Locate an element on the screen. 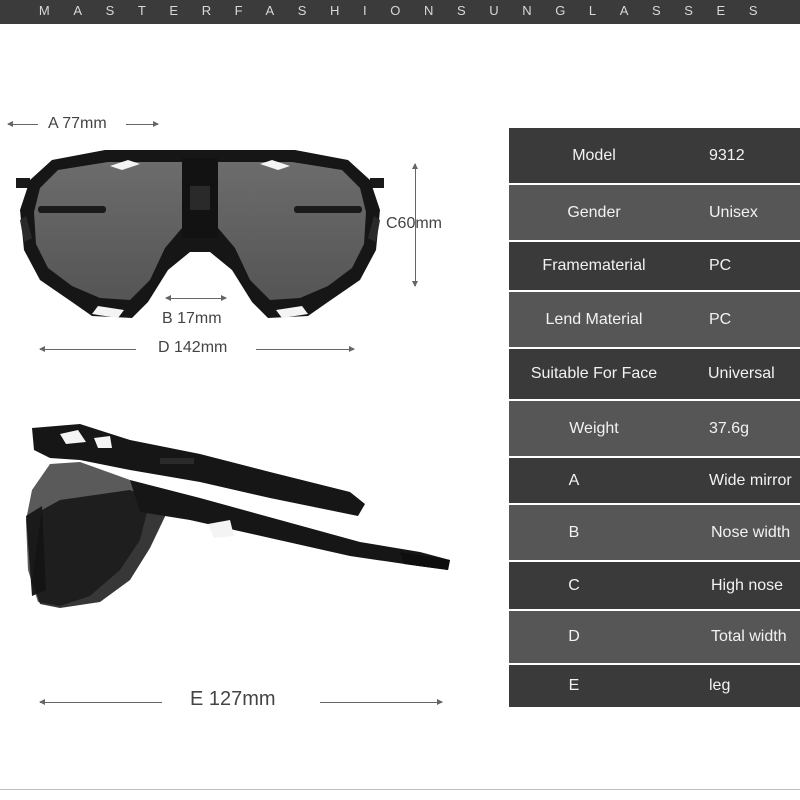 Image resolution: width=800 pixels, height=800 pixels. spec-value: leg is located at coordinates (720, 685).